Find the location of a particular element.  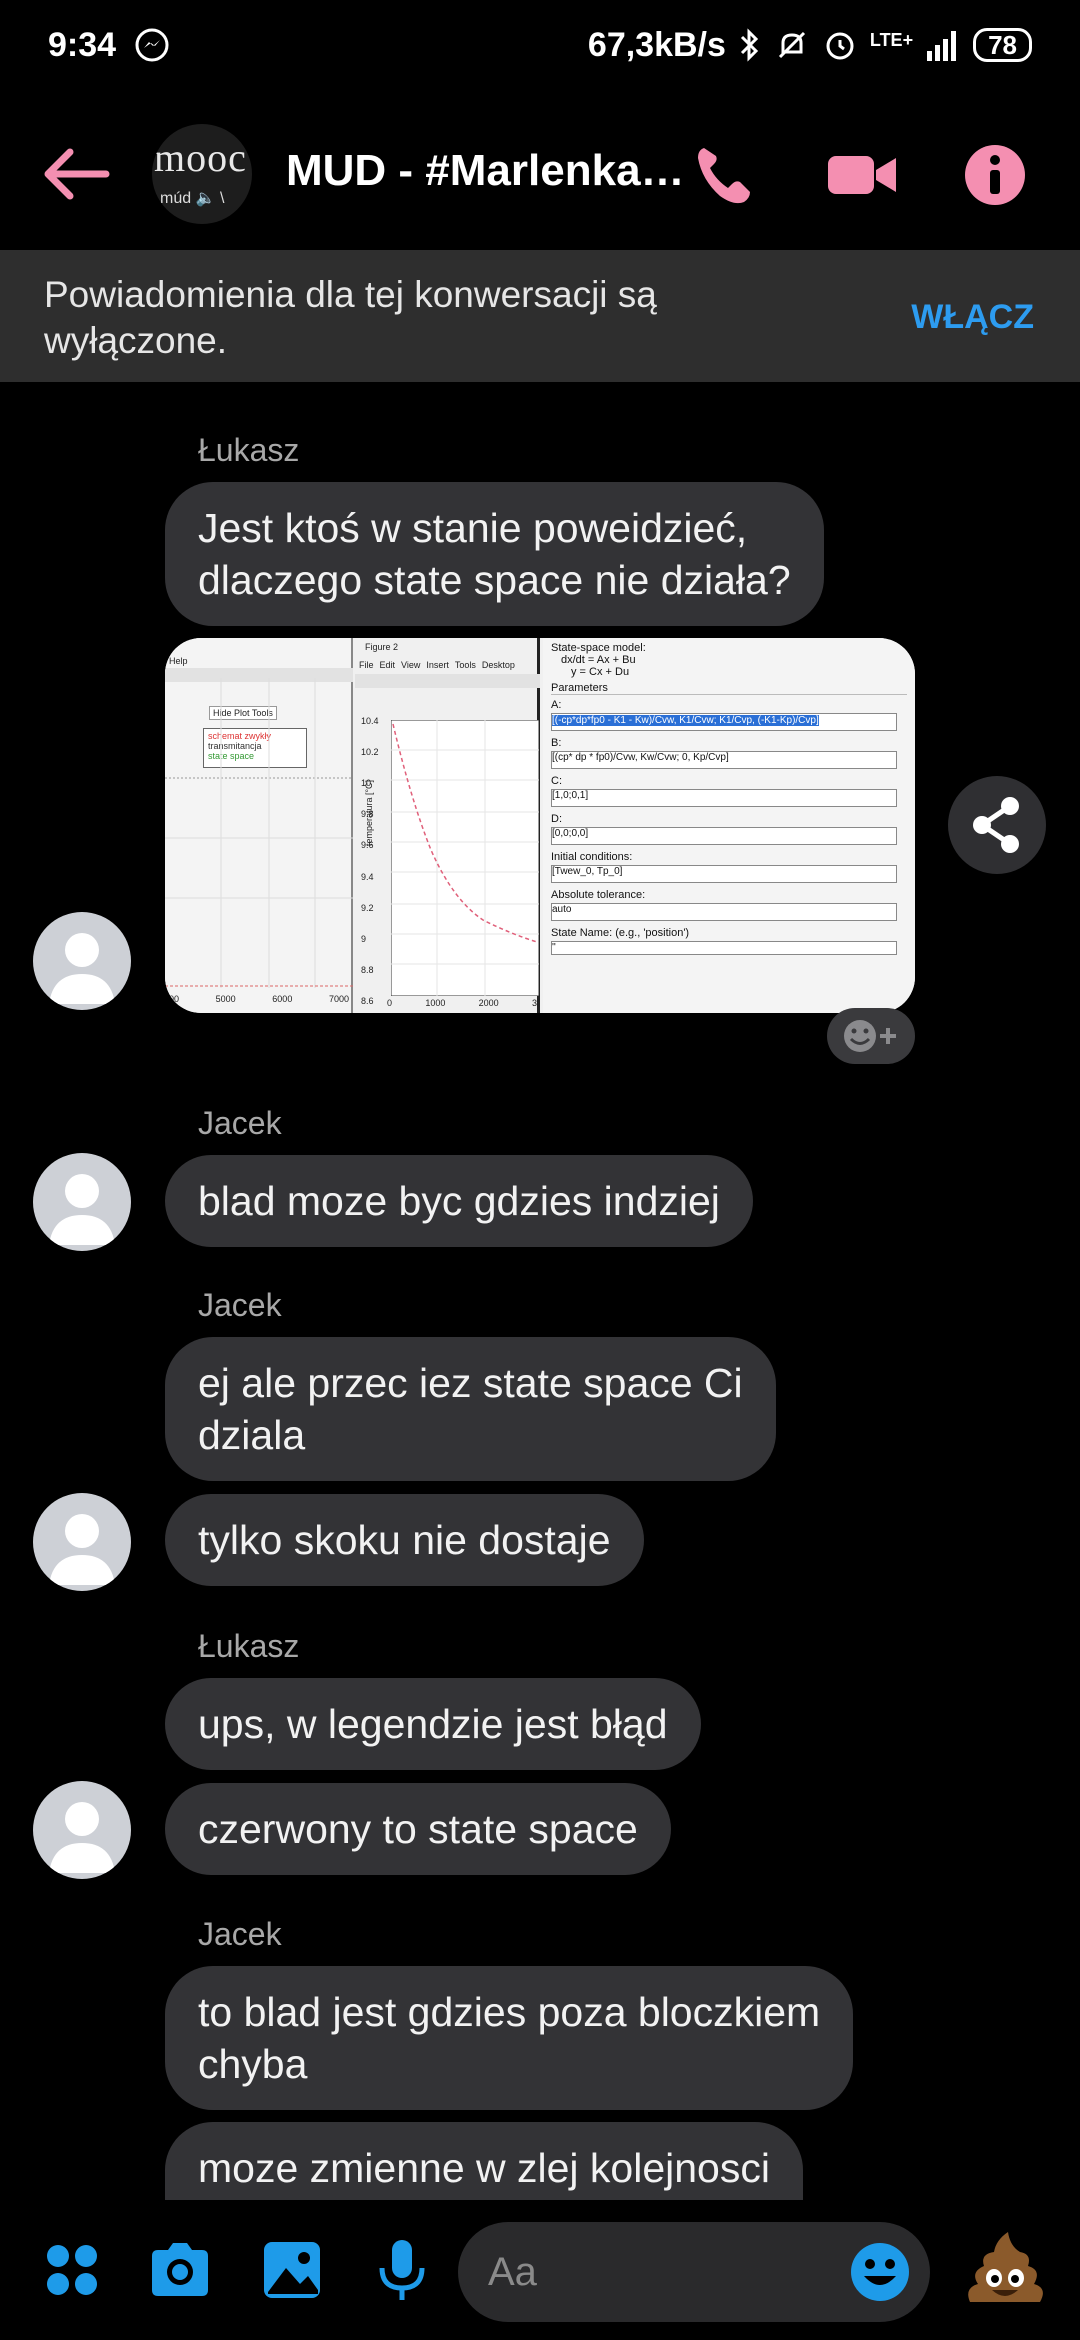

status-bar: 9:34 67,3kB/s LTE+ 78 is located at coordinates (540, 45).